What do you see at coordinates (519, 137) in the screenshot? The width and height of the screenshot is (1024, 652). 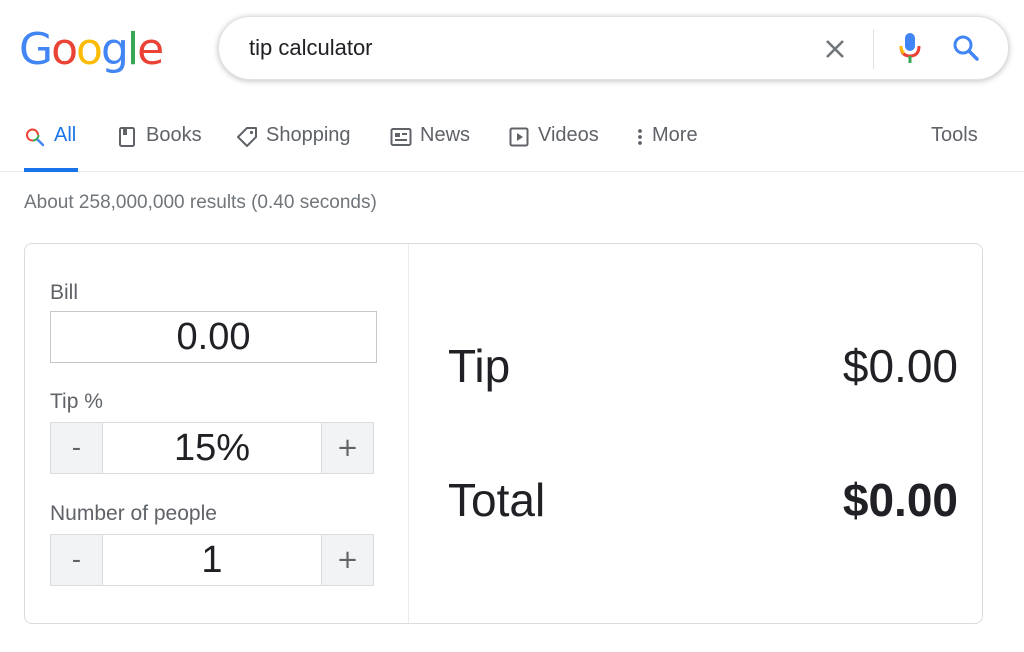 I see `play-icon` at bounding box center [519, 137].